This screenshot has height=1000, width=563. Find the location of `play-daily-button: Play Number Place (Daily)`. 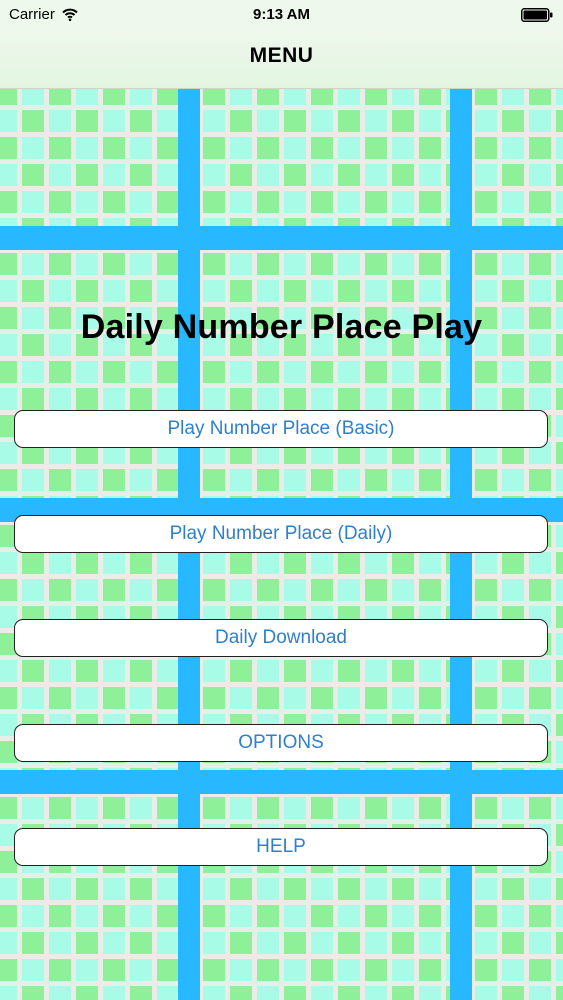

play-daily-button: Play Number Place (Daily) is located at coordinates (281, 534).